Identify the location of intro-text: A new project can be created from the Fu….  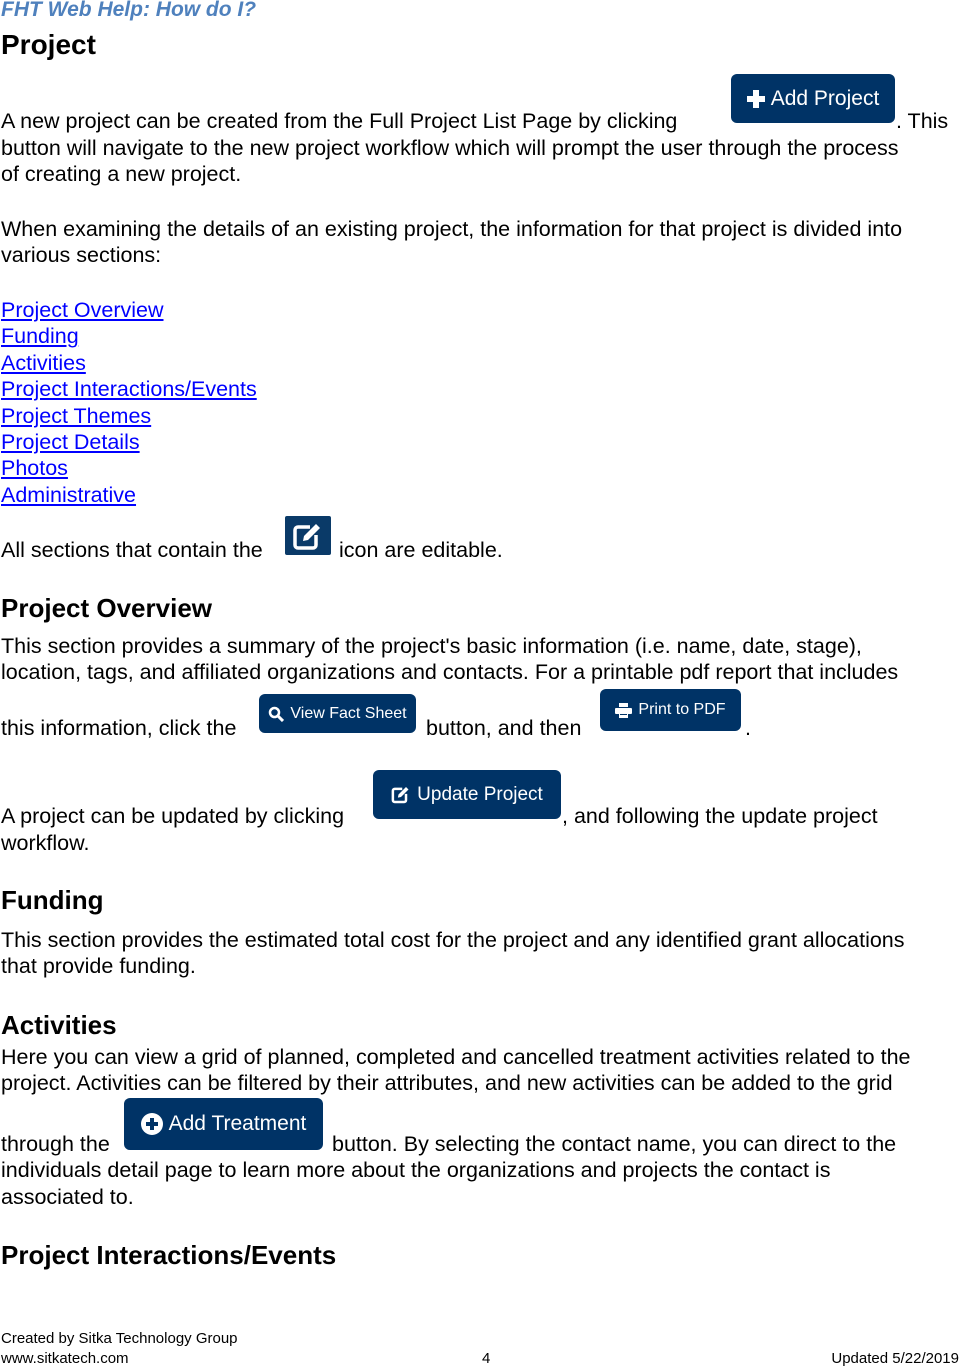
(339, 121).